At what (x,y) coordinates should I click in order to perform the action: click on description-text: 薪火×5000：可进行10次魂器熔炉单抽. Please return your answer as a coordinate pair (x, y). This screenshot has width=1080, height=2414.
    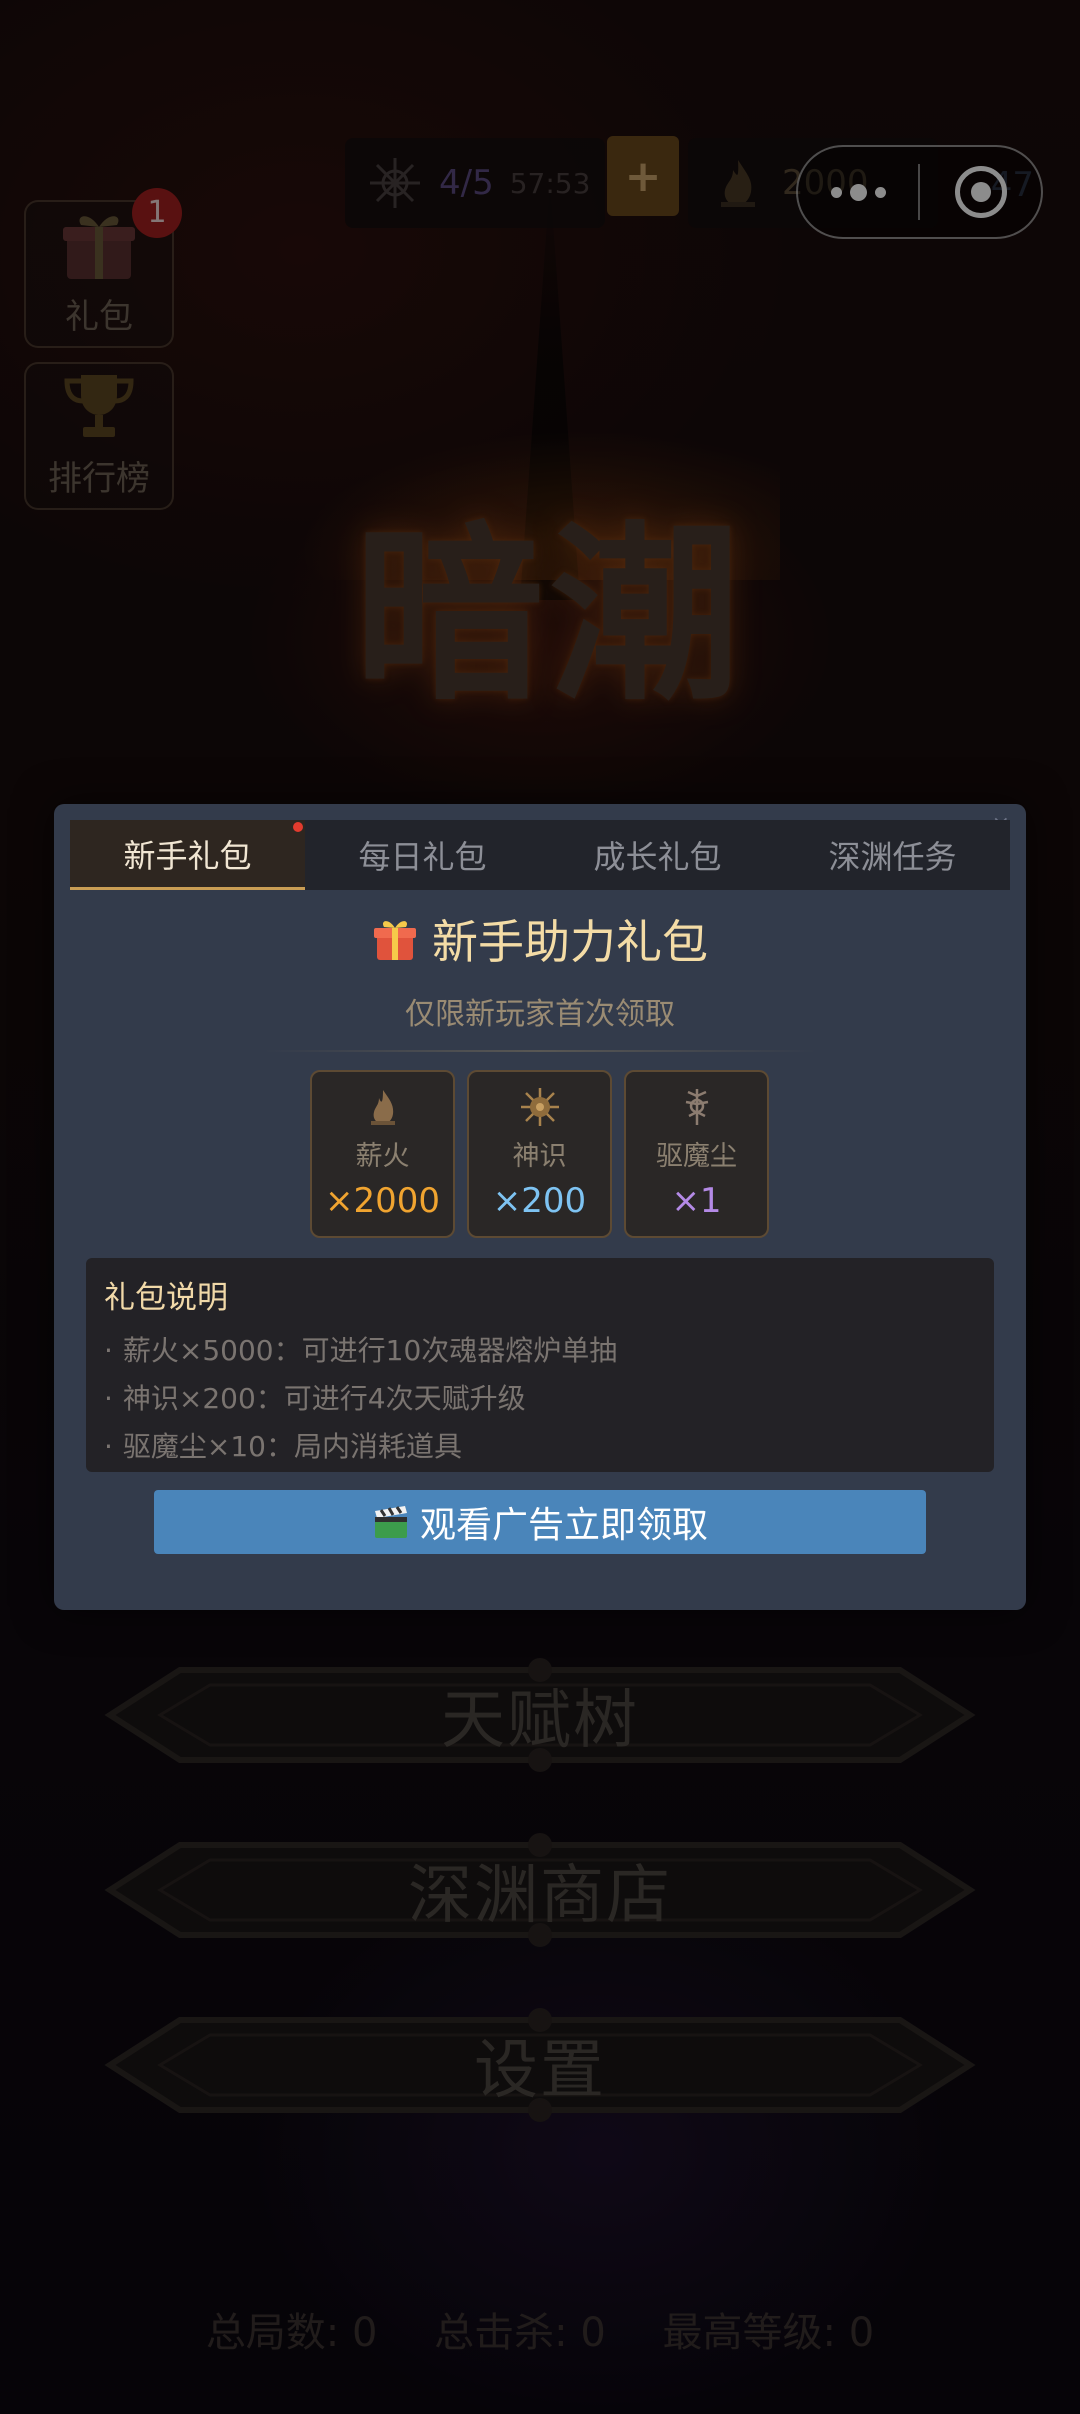
    Looking at the image, I should click on (370, 1350).